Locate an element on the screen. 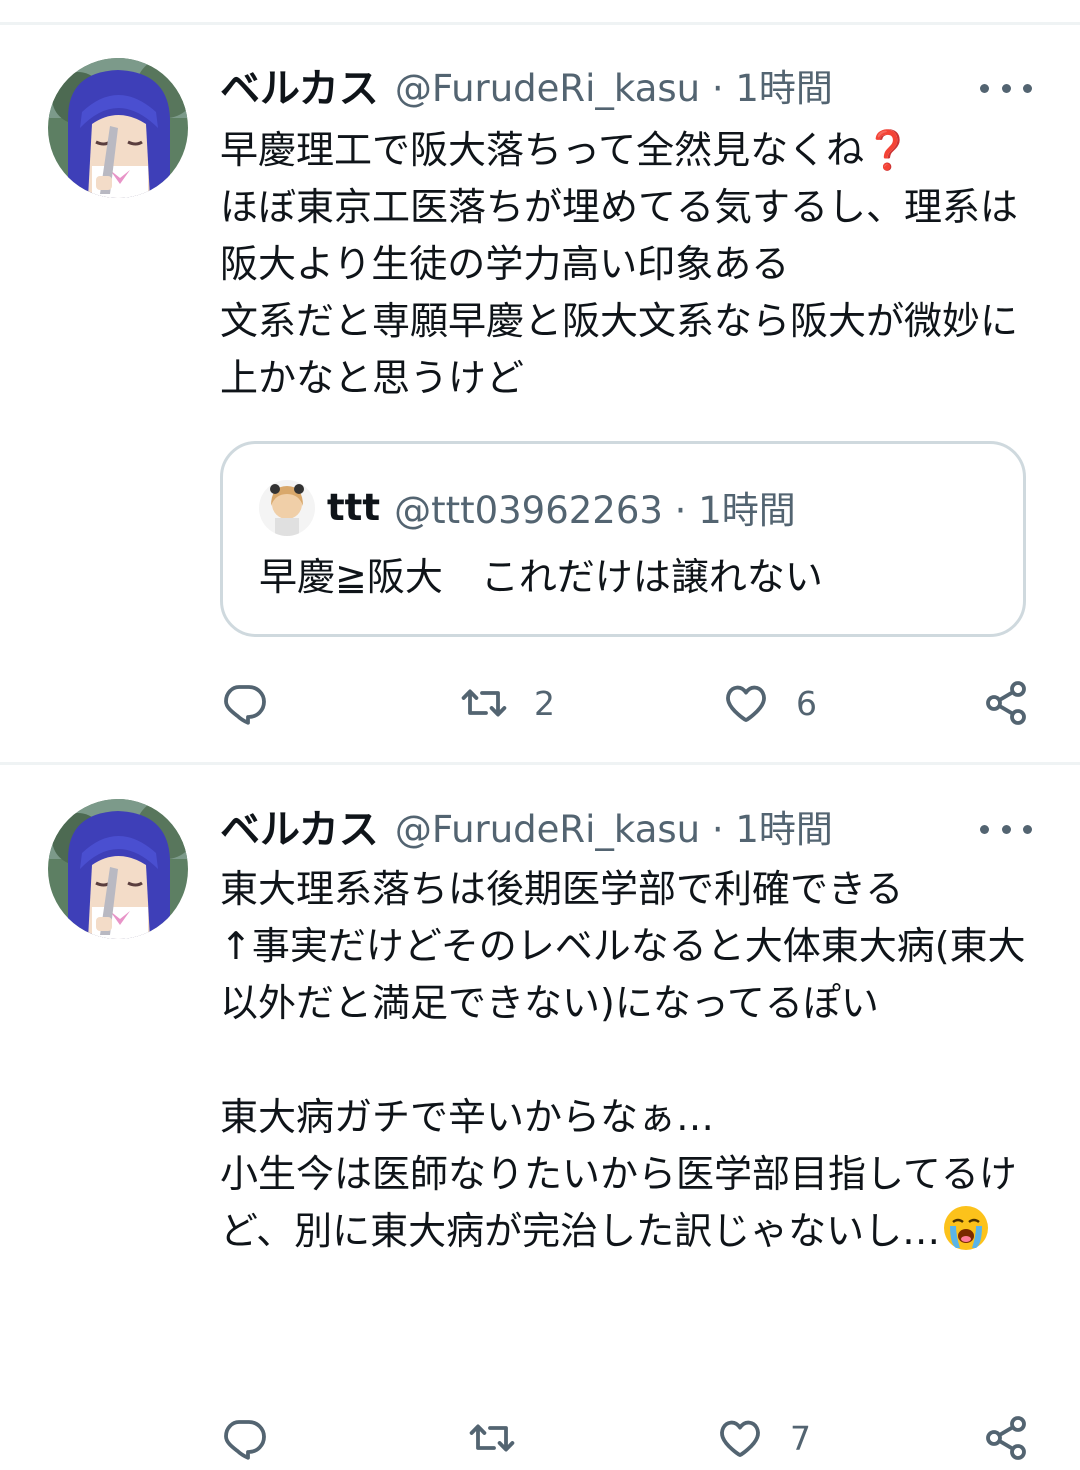  tweet-text-line: 早慶理工で阪大落ちって全然見なくね is located at coordinates (542, 150).